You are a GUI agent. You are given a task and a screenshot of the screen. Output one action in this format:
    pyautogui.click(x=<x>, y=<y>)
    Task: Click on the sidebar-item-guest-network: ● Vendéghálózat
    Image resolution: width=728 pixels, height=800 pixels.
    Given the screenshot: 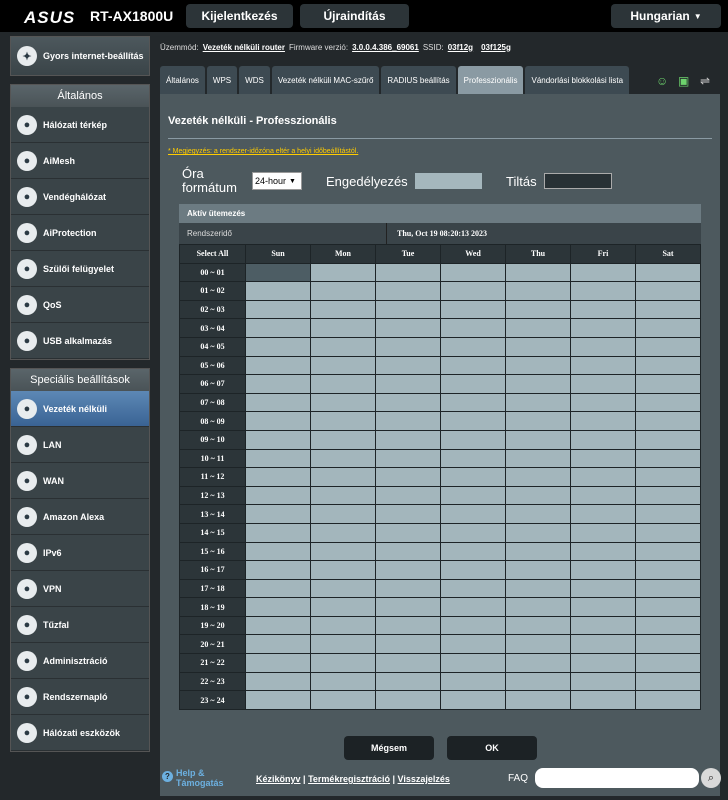 What is the action you would take?
    pyautogui.click(x=80, y=197)
    